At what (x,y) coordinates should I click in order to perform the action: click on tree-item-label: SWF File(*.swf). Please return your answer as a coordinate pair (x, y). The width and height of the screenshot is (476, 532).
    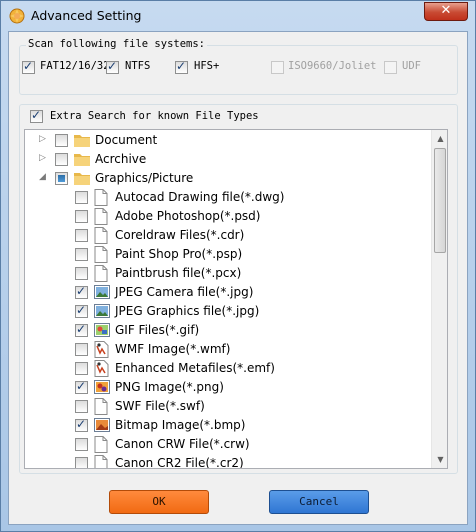
    Looking at the image, I should click on (160, 406).